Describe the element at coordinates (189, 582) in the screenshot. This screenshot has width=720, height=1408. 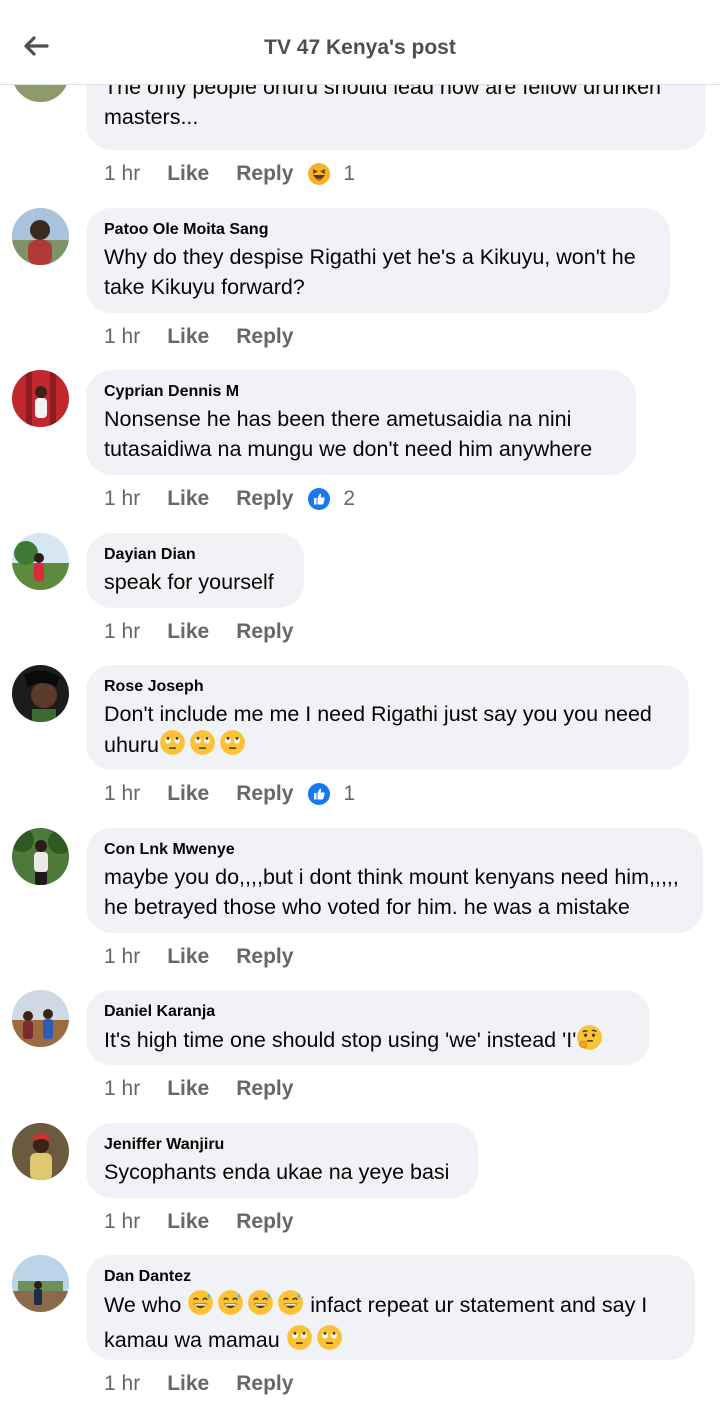
I see `comment-line: speak for yourself` at that location.